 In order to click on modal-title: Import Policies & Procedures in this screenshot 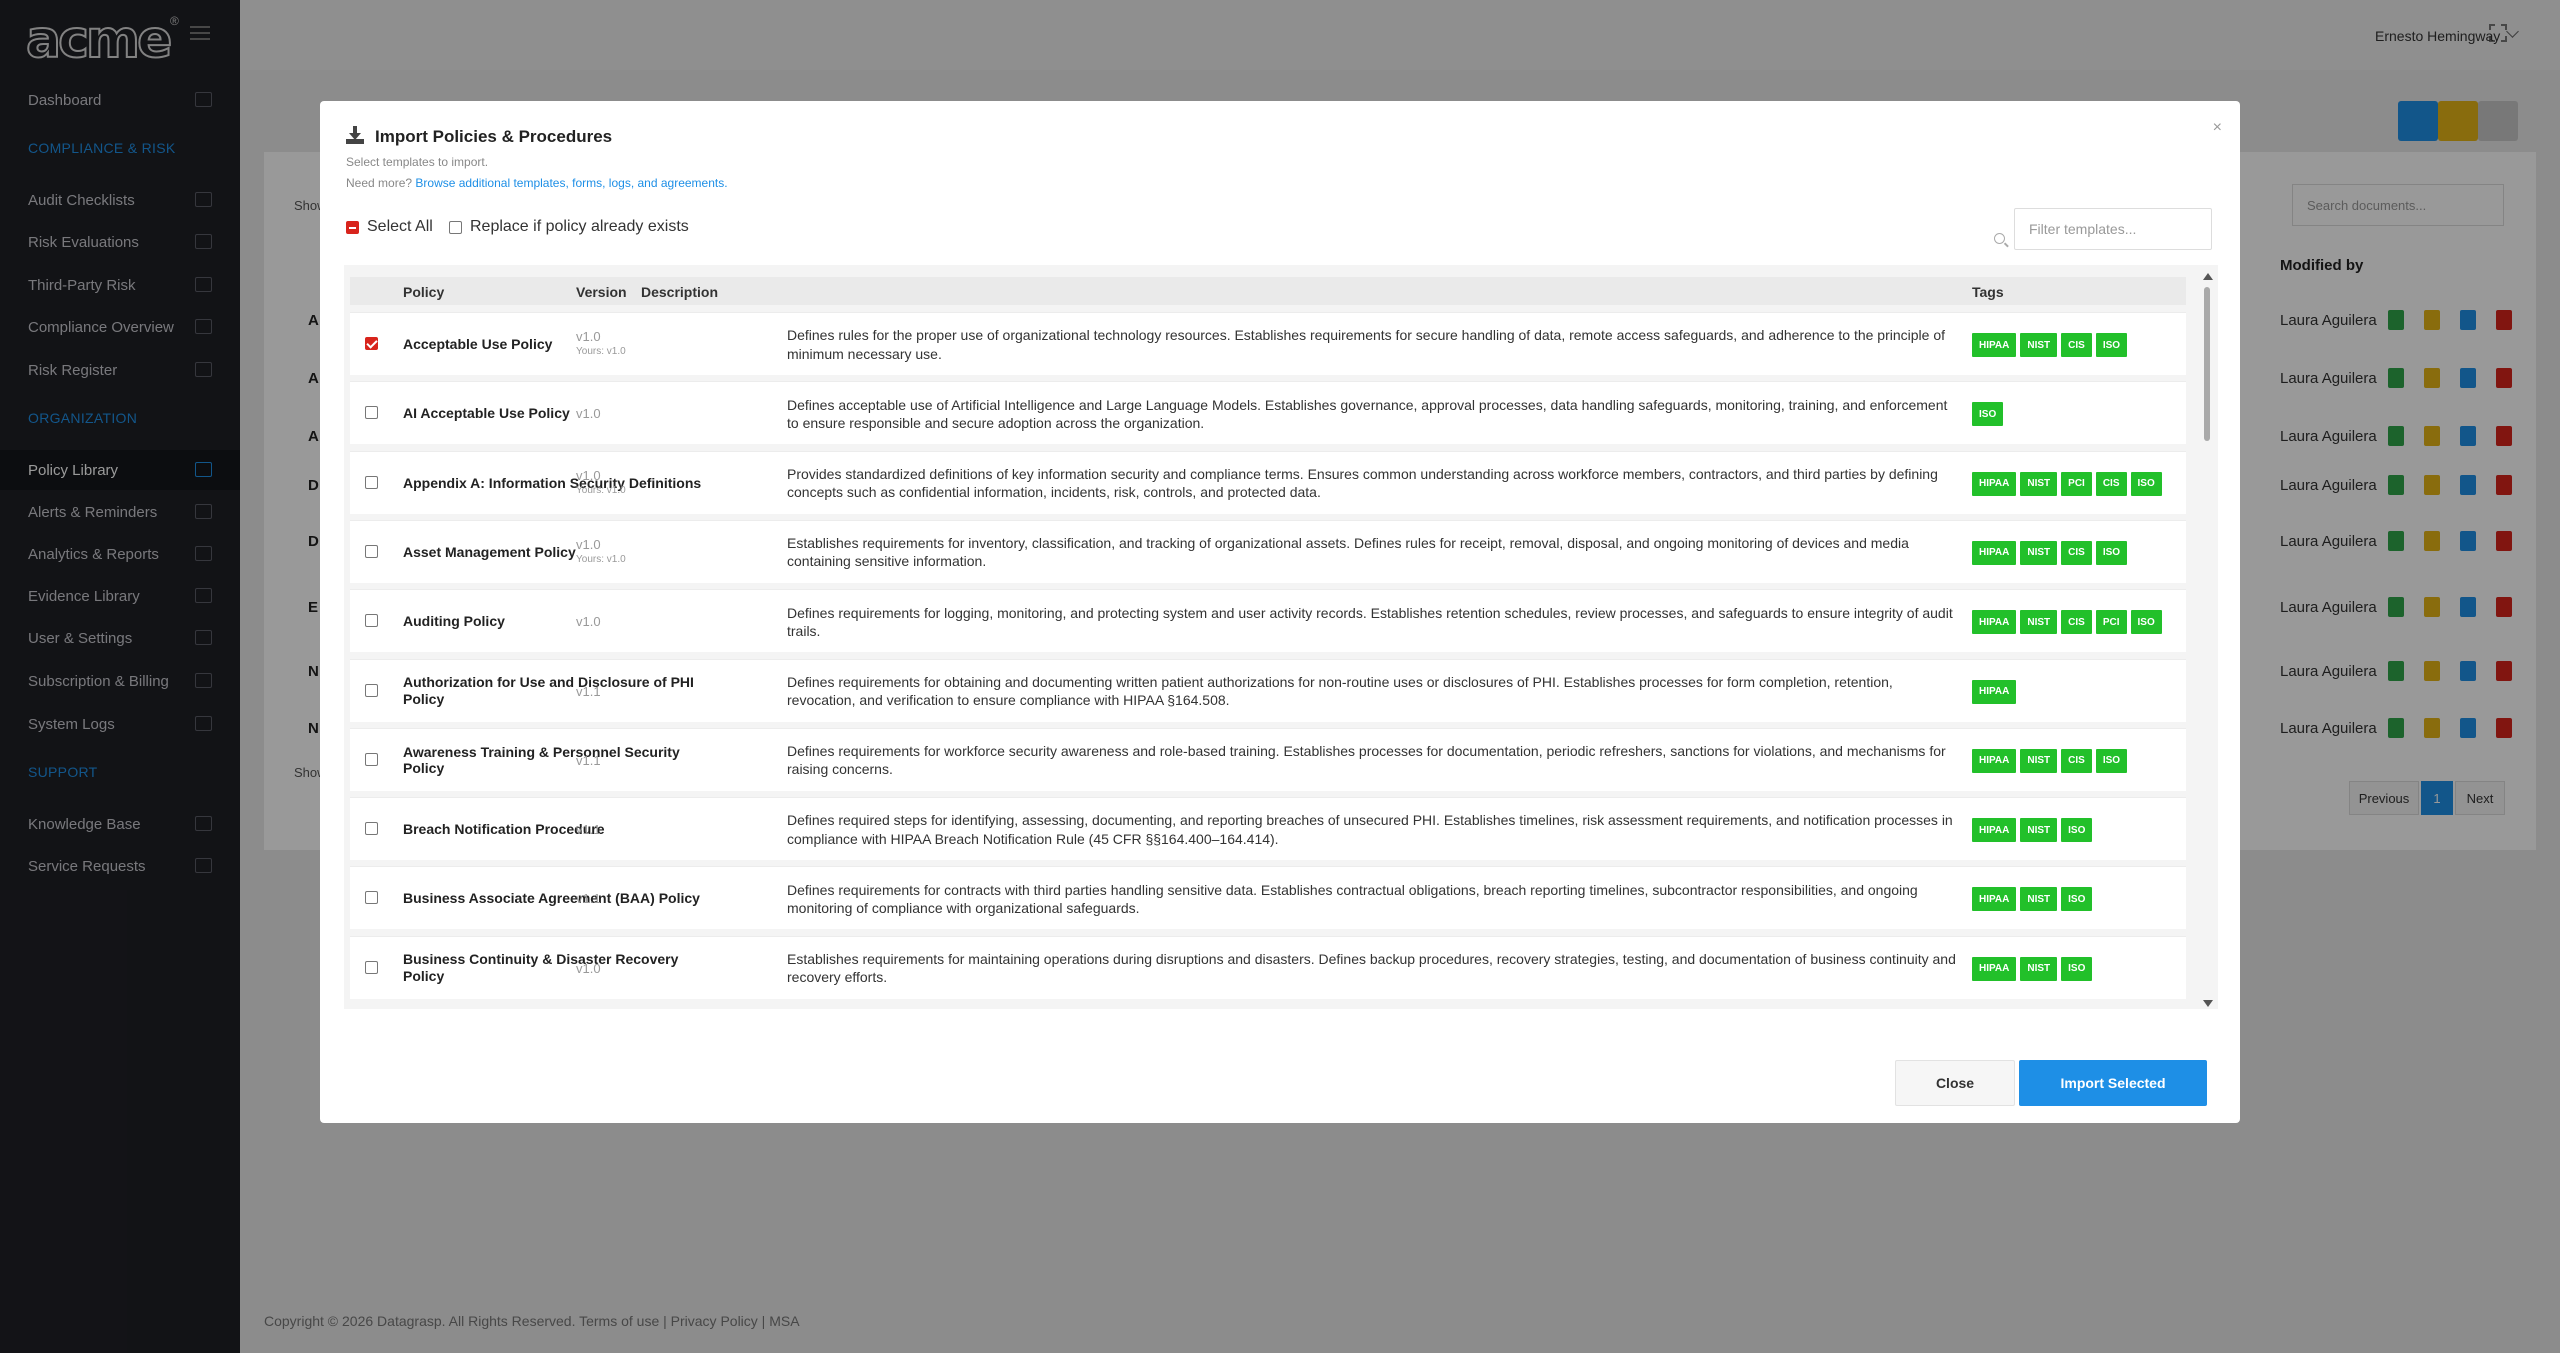, I will do `click(494, 136)`.